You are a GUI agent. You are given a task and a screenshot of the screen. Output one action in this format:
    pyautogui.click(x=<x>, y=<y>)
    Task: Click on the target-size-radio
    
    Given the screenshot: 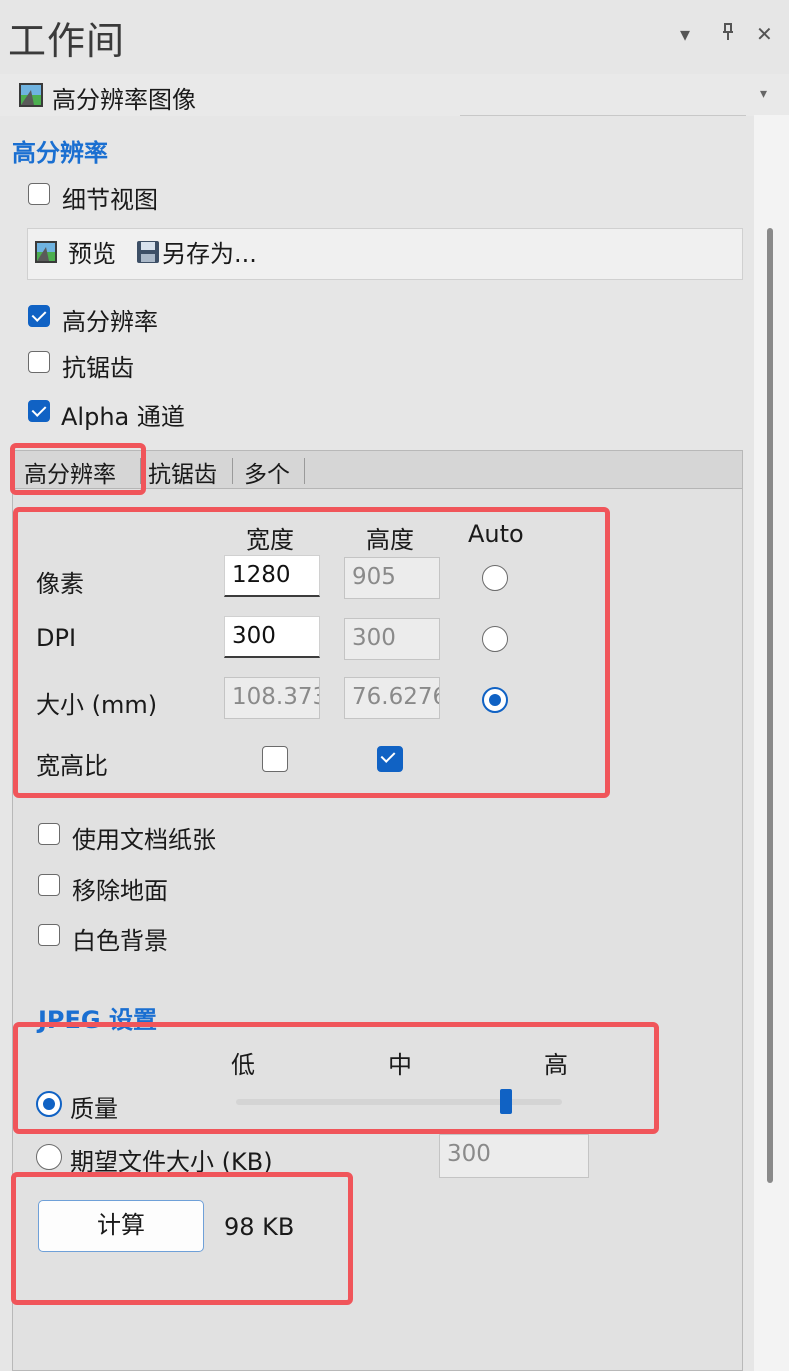 What is the action you would take?
    pyautogui.click(x=49, y=1157)
    